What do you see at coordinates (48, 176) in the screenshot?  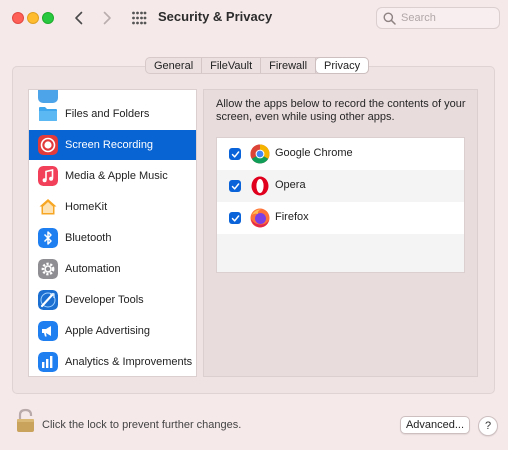 I see `music-icon` at bounding box center [48, 176].